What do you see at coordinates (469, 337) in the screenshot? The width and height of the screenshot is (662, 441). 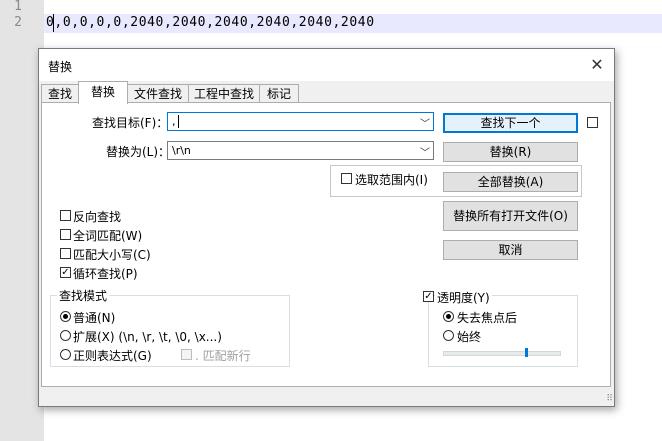 I see `always-label: 始终` at bounding box center [469, 337].